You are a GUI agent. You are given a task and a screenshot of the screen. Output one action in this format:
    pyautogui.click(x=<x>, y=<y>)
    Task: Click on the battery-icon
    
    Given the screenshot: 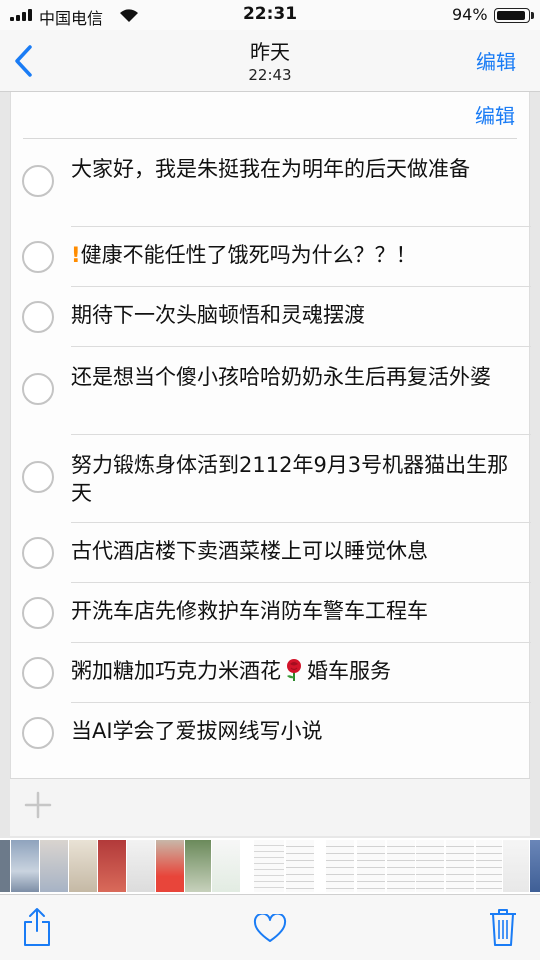 What is the action you would take?
    pyautogui.click(x=512, y=15)
    